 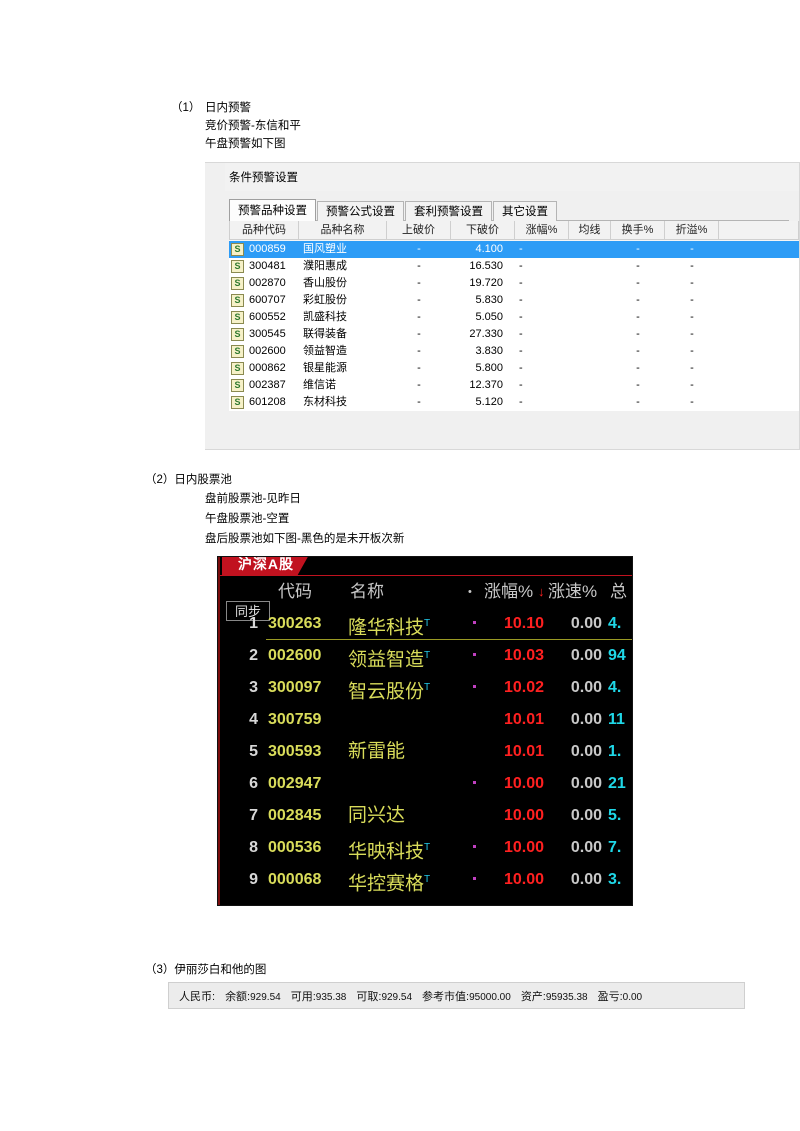 I want to click on dialog-tab-bar: 预警品种设置 预警公式设置 套利预警设置 其它设置, so click(x=393, y=210).